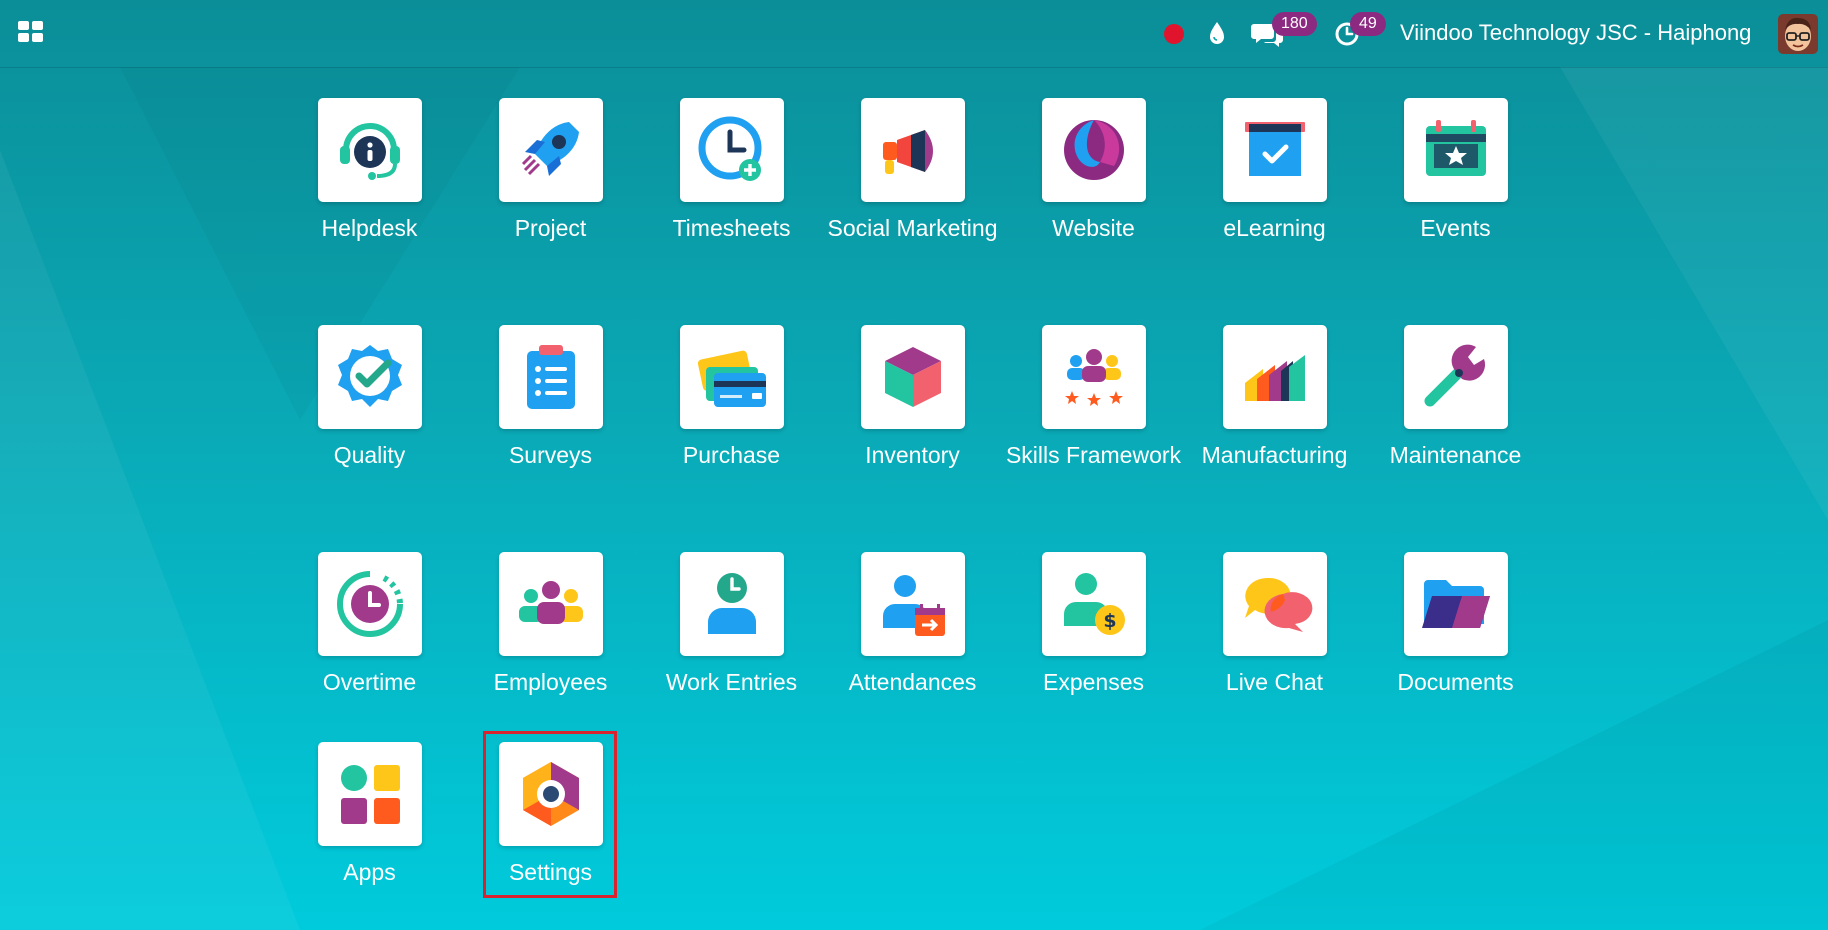 The image size is (1828, 930). What do you see at coordinates (1274, 682) in the screenshot?
I see `app-label: Live Chat` at bounding box center [1274, 682].